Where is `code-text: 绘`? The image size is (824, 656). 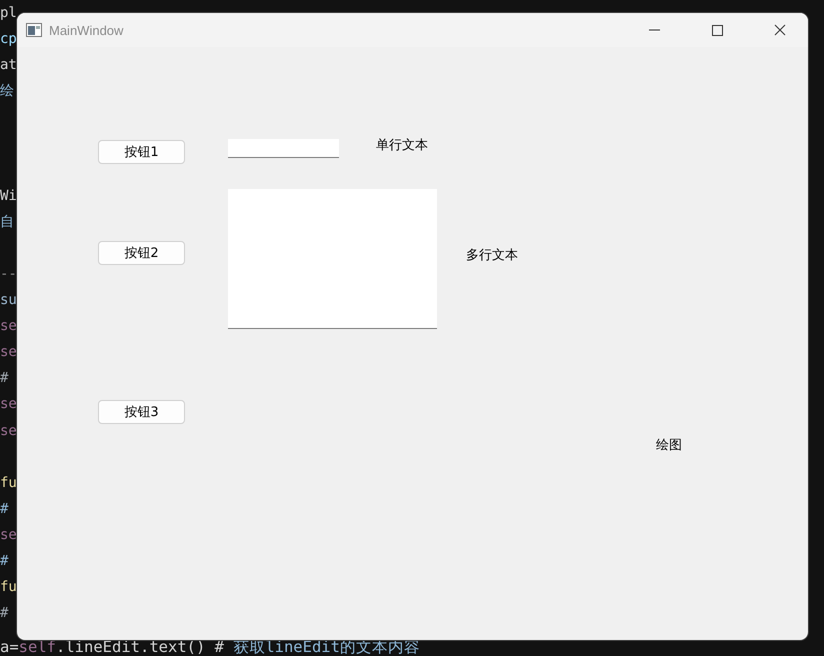
code-text: 绘 is located at coordinates (7, 92).